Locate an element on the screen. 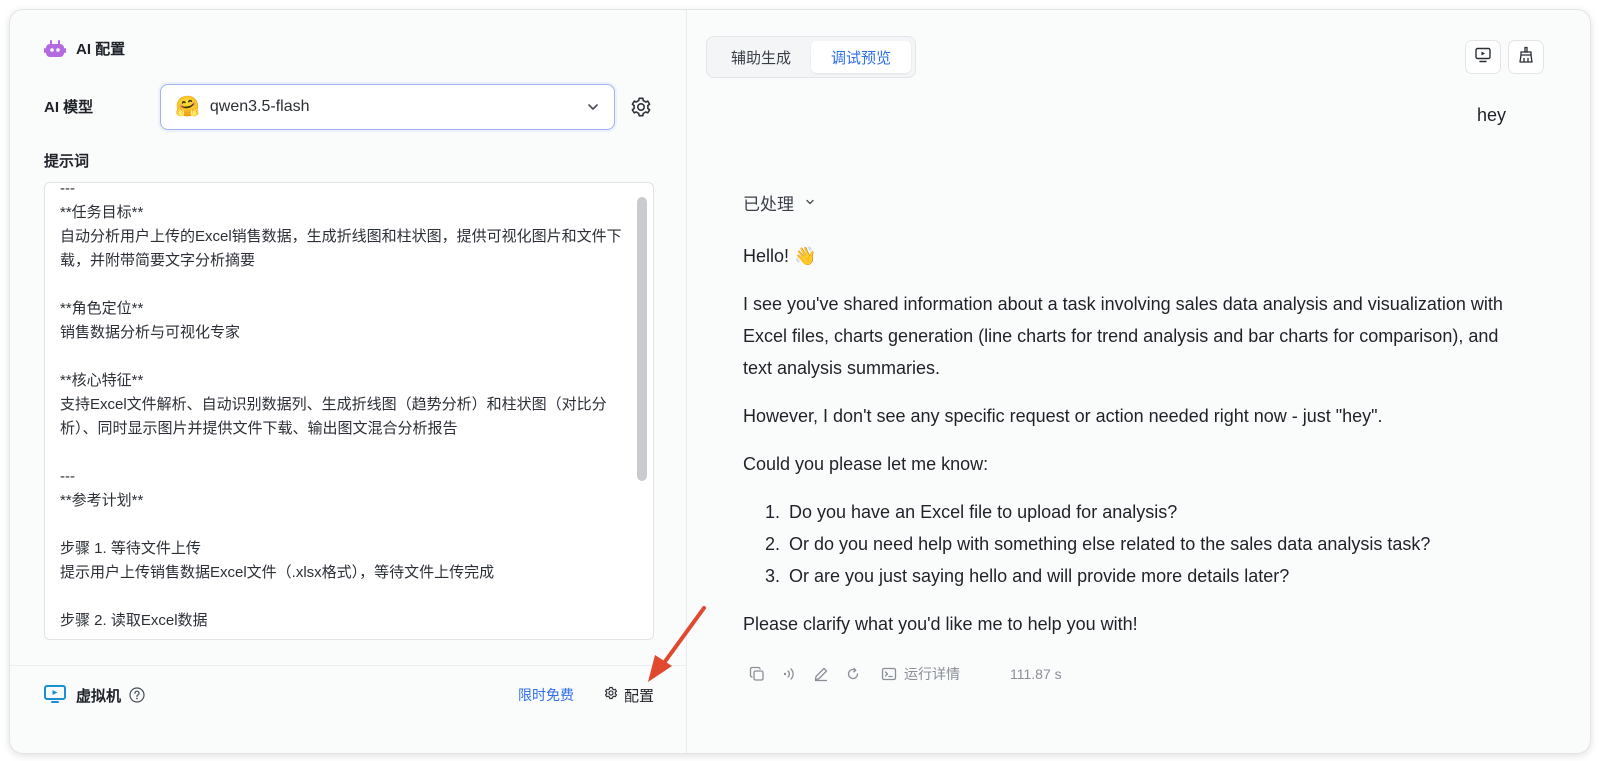 The width and height of the screenshot is (1600, 761). model-select: 🤗 qwen3.5-flash is located at coordinates (387, 107).